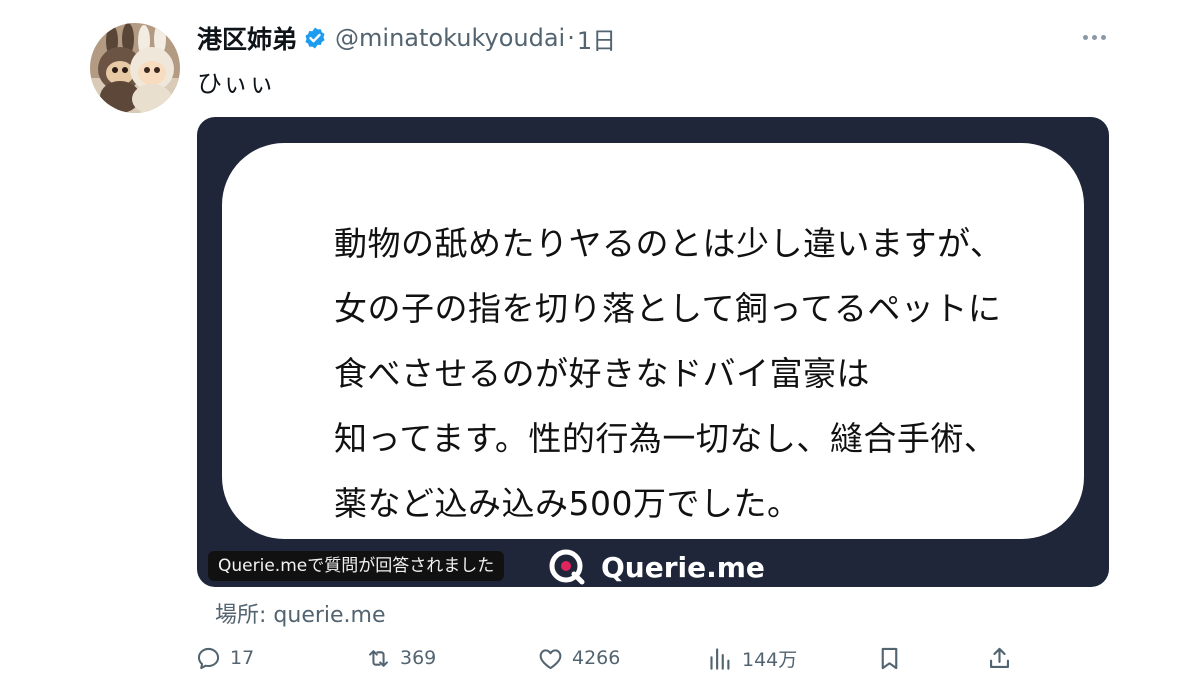 The image size is (1200, 698). Describe the element at coordinates (247, 38) in the screenshot. I see `display-name: 港区姉弟` at that location.